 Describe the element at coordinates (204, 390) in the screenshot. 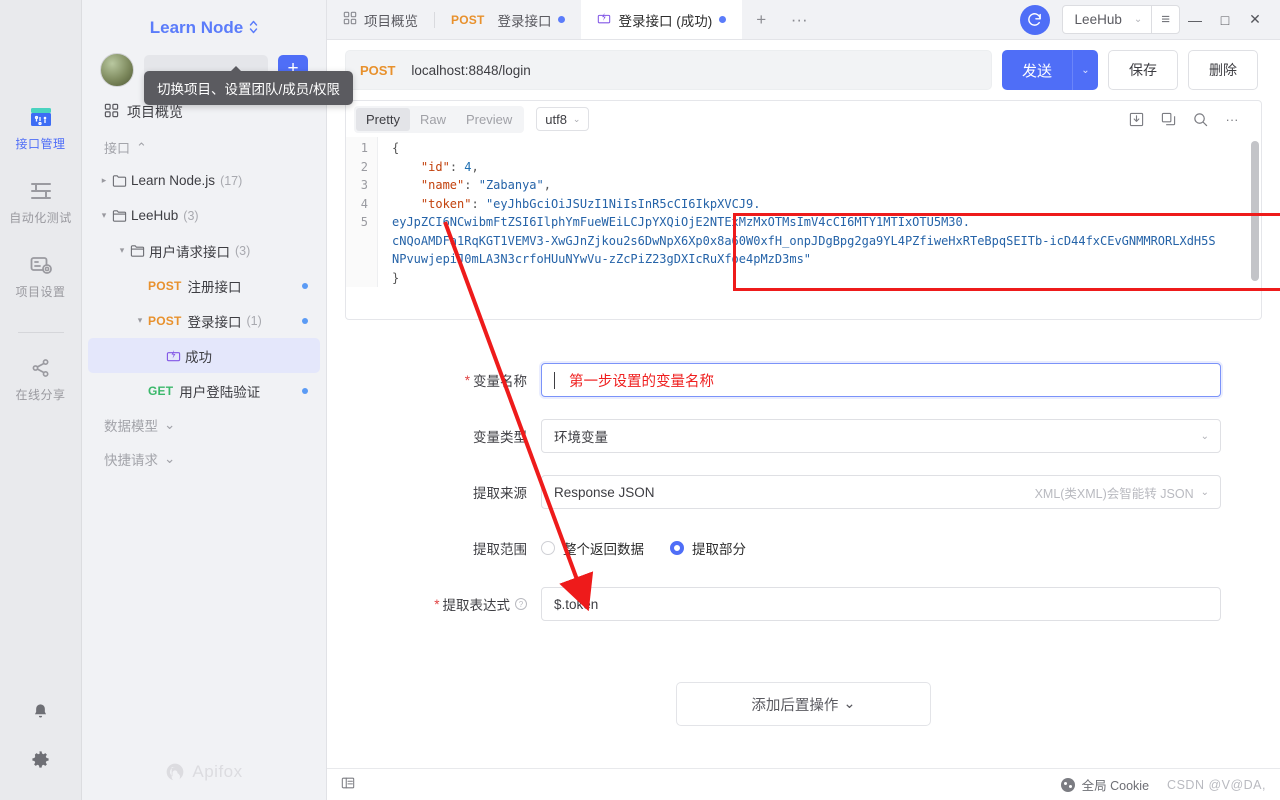

I see `tree-item-7: GET 用户登陆验证` at that location.